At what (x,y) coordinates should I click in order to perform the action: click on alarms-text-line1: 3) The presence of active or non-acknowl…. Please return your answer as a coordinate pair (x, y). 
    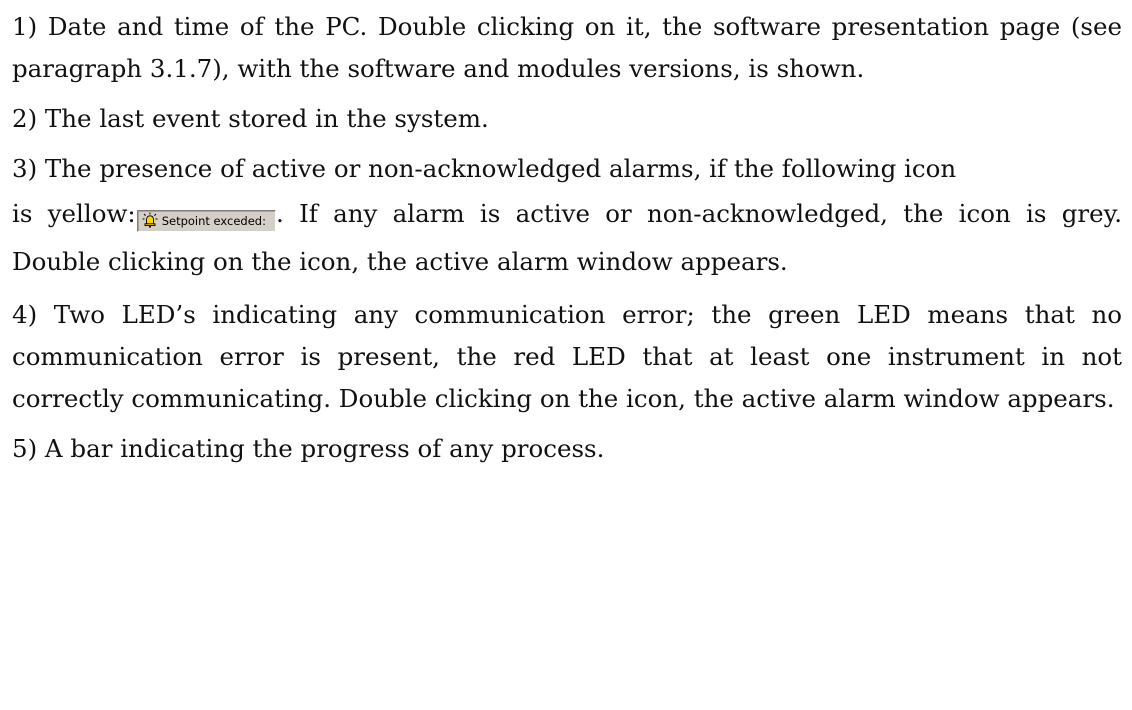
    Looking at the image, I should click on (484, 168).